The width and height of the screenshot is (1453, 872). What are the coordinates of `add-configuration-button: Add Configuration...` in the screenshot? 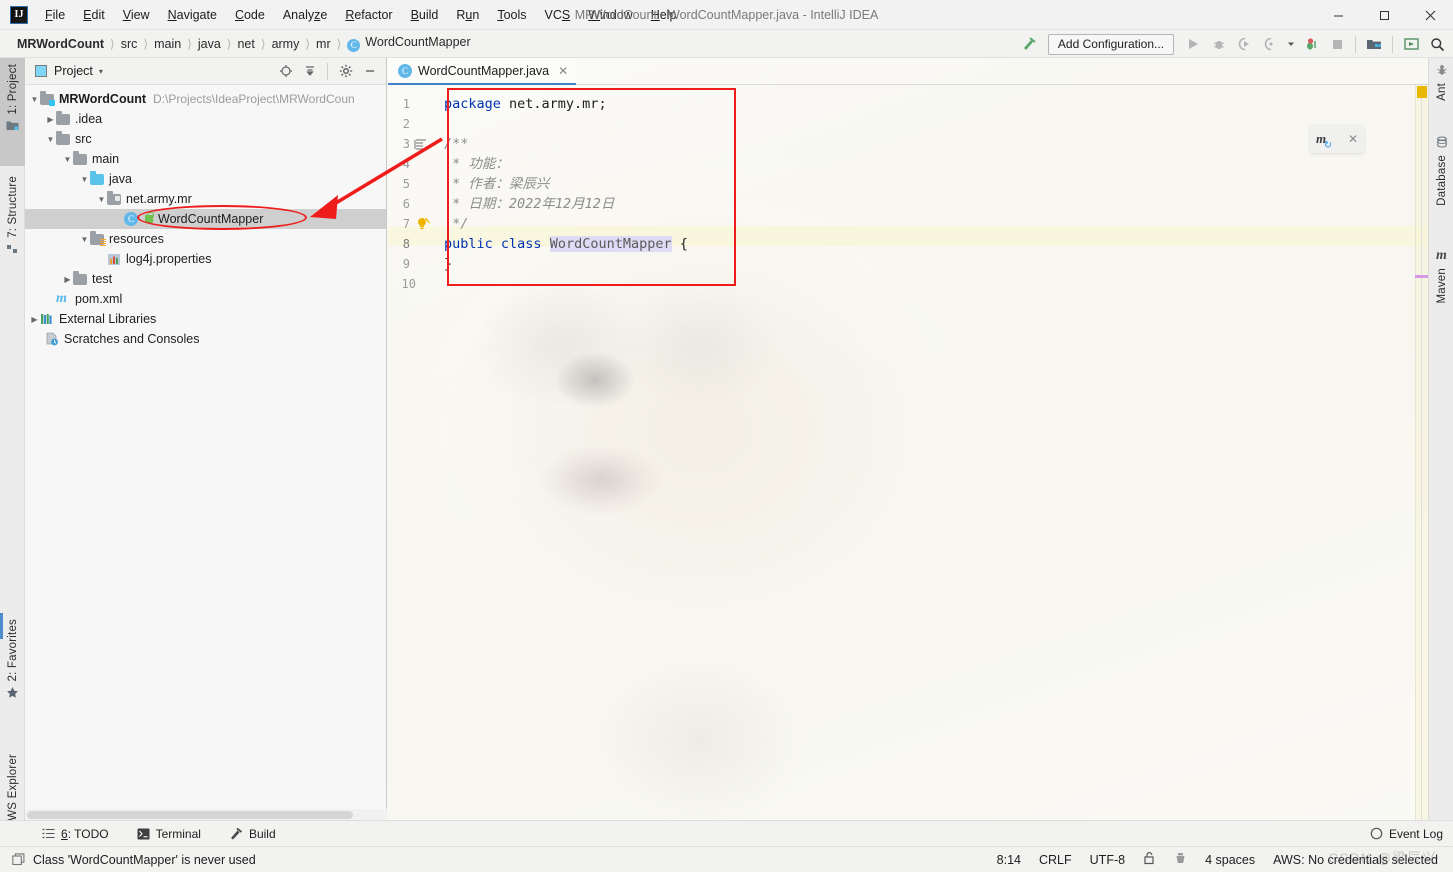 It's located at (1110, 44).